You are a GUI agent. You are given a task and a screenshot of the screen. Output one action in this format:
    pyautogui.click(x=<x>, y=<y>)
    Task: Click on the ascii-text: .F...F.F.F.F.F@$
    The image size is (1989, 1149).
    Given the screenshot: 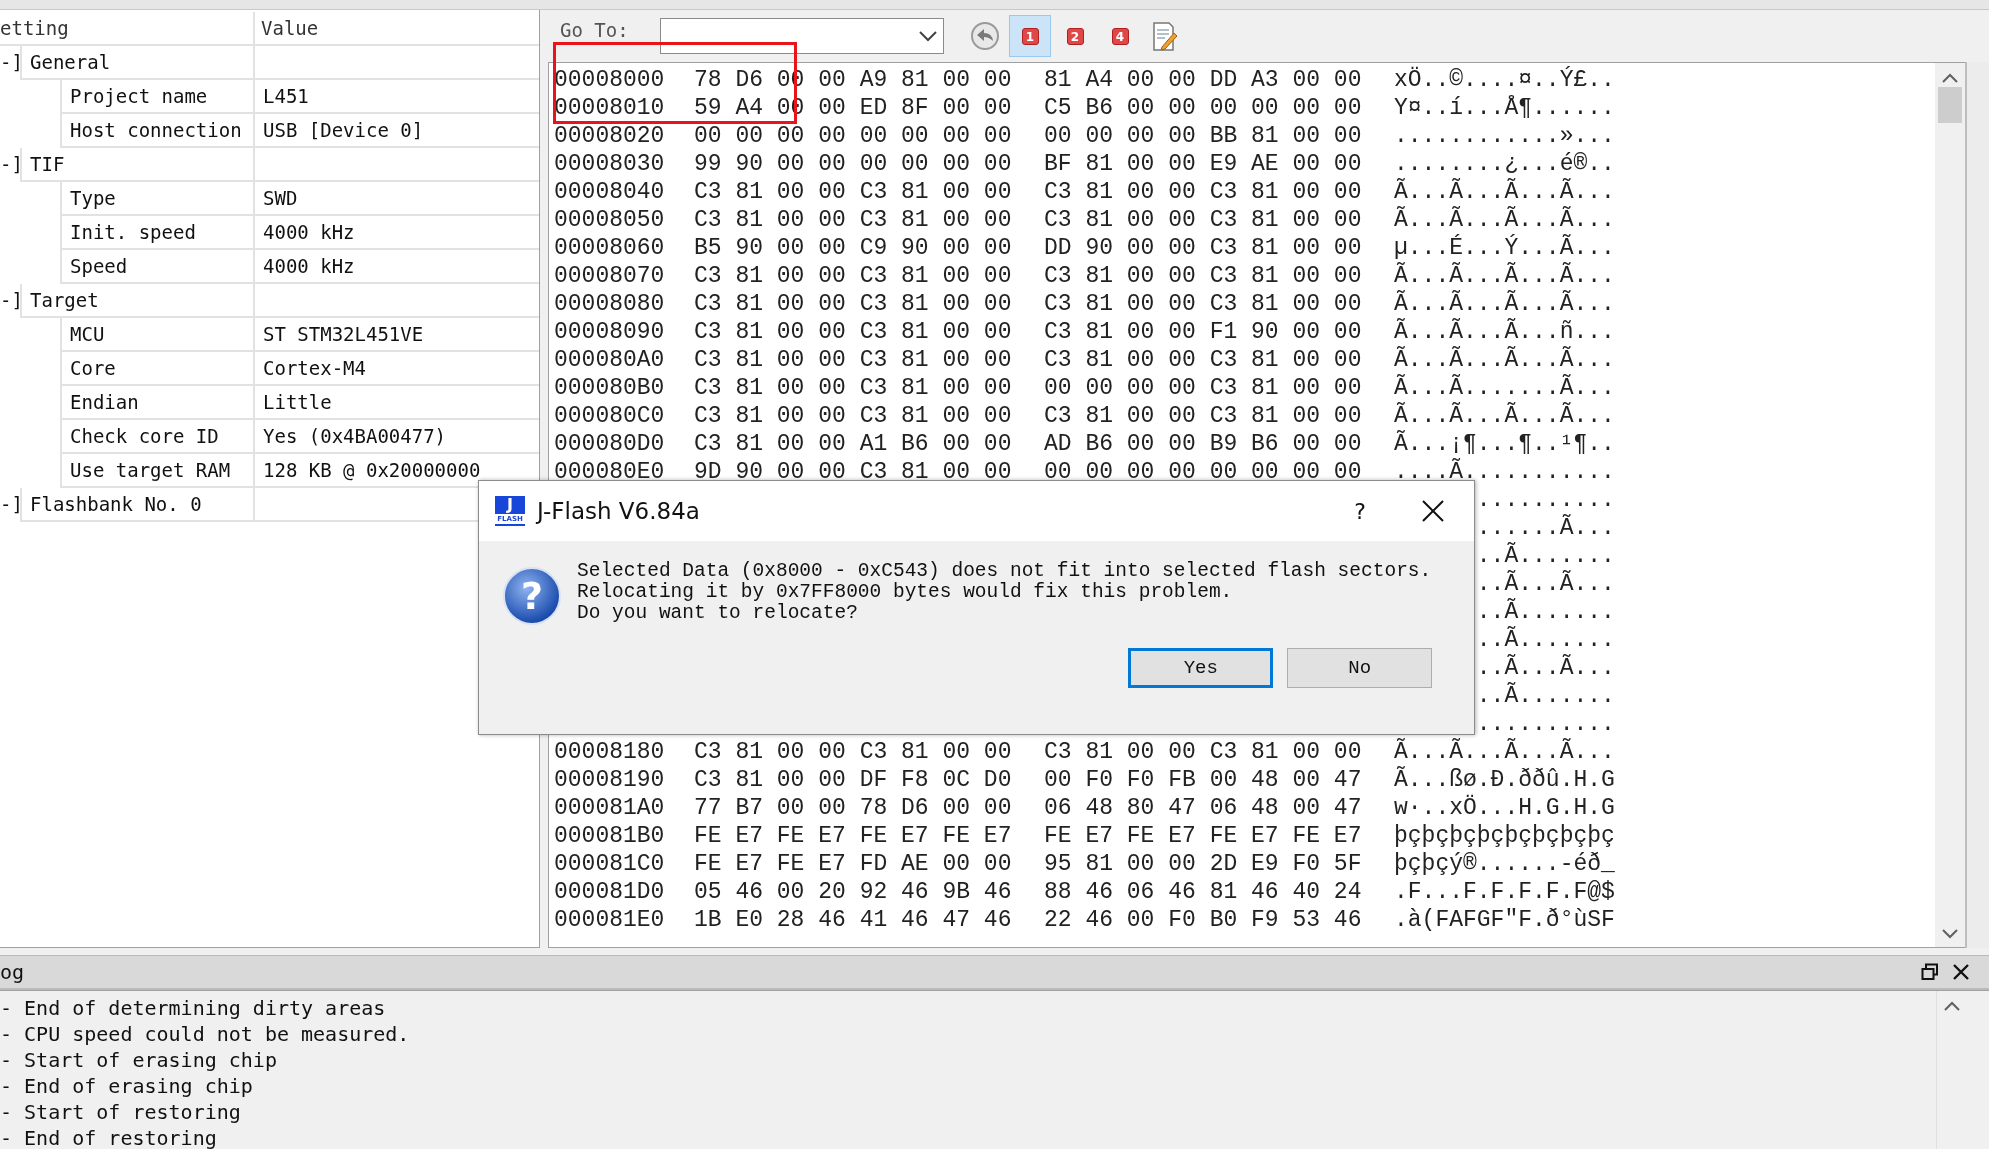 What is the action you would take?
    pyautogui.click(x=1505, y=892)
    